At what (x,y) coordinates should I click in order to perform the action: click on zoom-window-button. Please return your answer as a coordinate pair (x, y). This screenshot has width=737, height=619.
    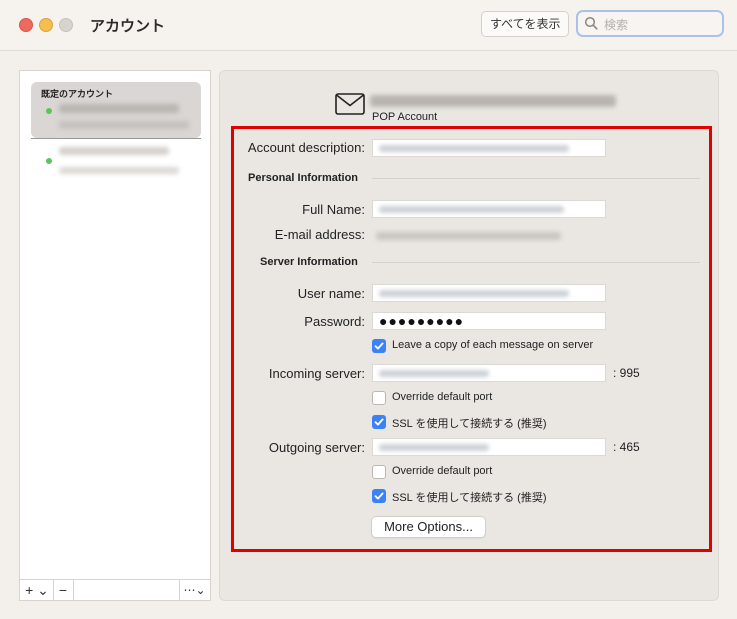
    Looking at the image, I should click on (66, 25).